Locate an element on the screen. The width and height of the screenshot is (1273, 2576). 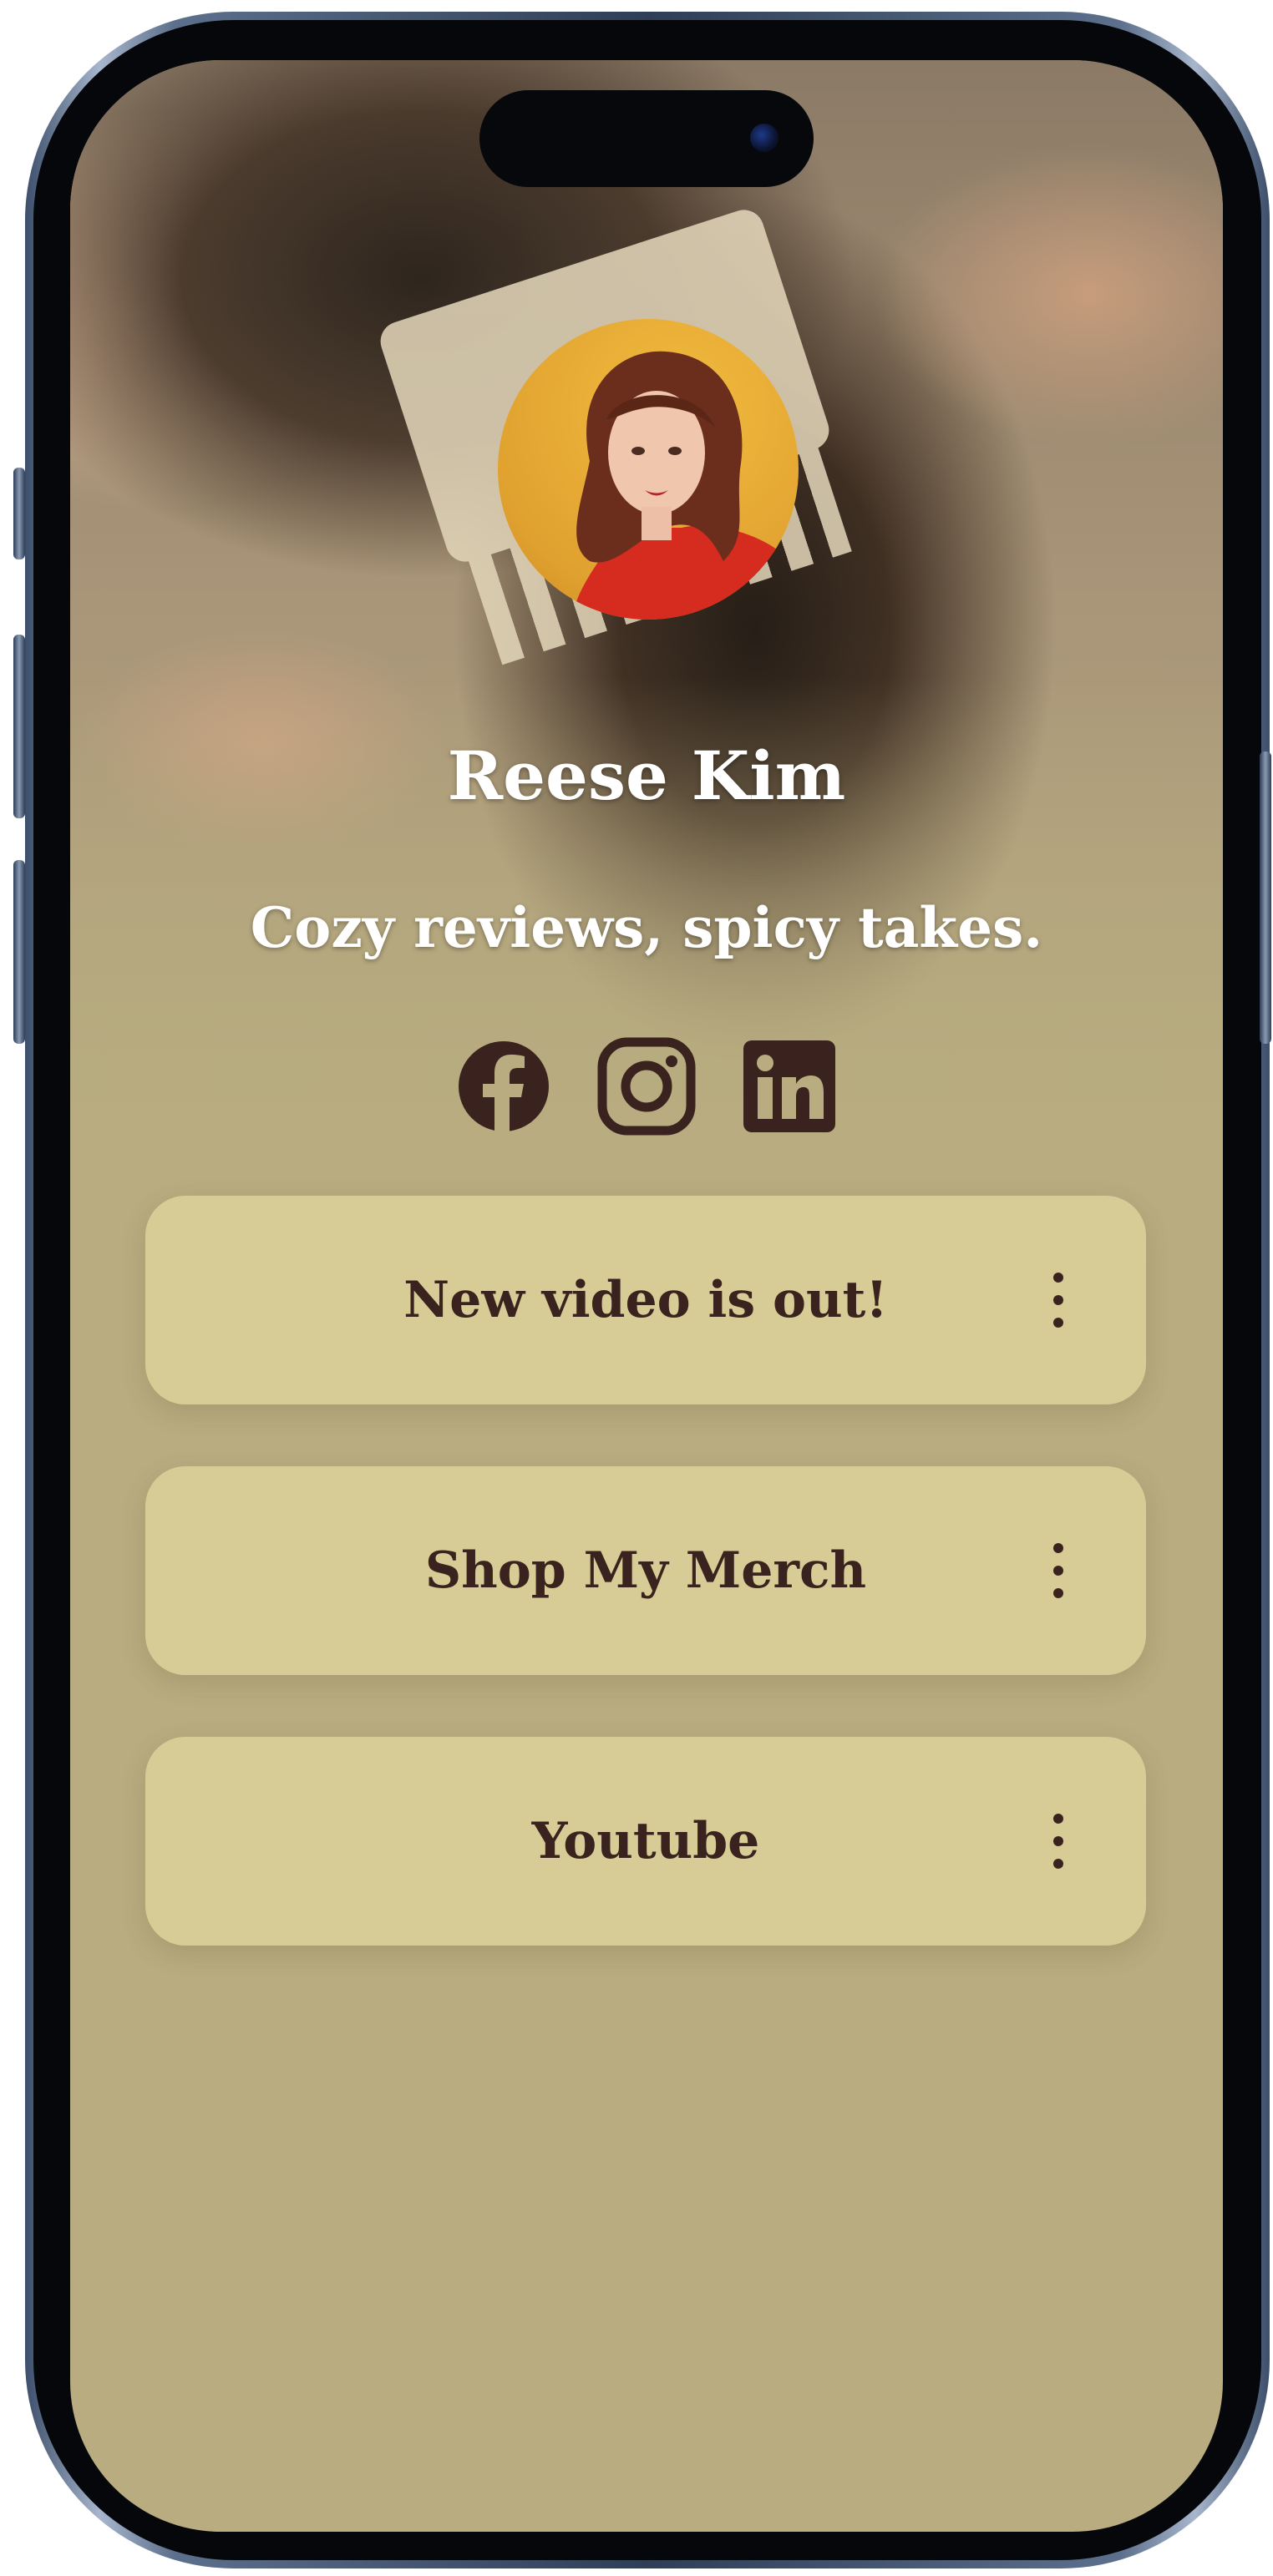
power-button is located at coordinates (1265, 898).